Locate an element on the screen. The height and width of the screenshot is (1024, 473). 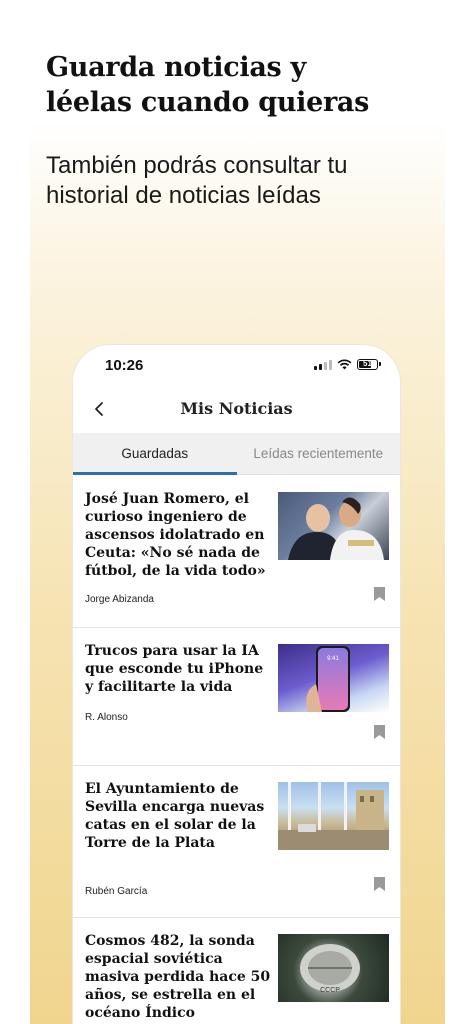
phone-clock-text: 9:41 is located at coordinates (333, 659).